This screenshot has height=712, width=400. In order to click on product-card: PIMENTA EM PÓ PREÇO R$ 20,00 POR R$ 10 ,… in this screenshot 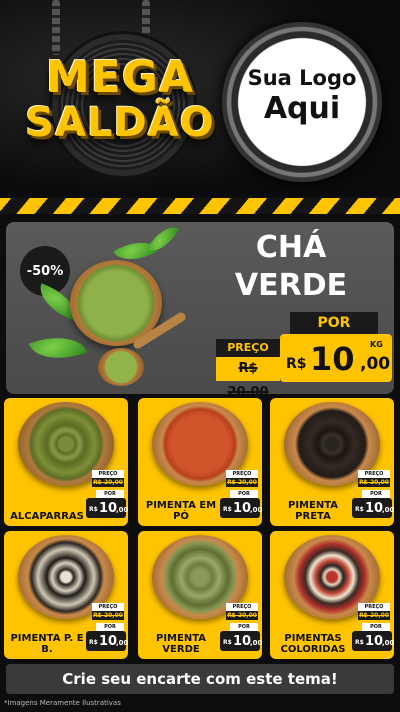, I will do `click(200, 462)`.